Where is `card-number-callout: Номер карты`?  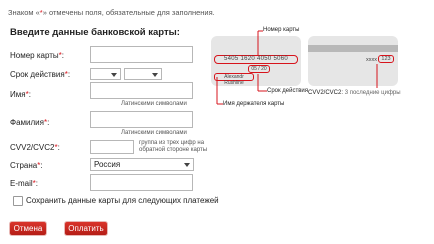
card-number-callout: Номер карты is located at coordinates (281, 30).